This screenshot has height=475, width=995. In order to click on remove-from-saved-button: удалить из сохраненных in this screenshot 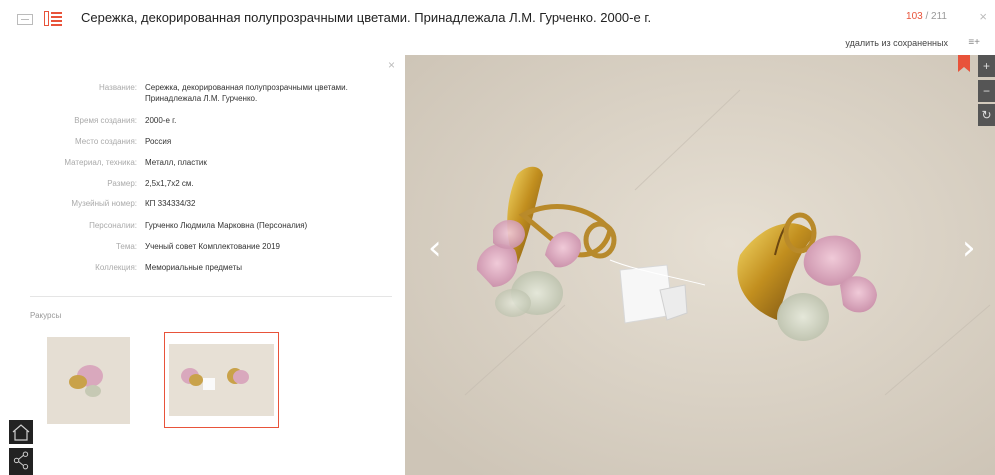, I will do `click(896, 43)`.